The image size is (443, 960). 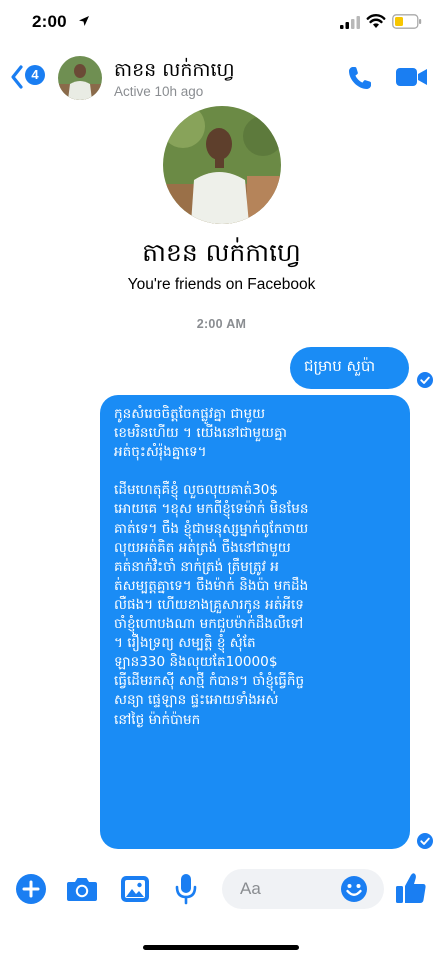 I want to click on camera-icon, so click(x=82, y=889).